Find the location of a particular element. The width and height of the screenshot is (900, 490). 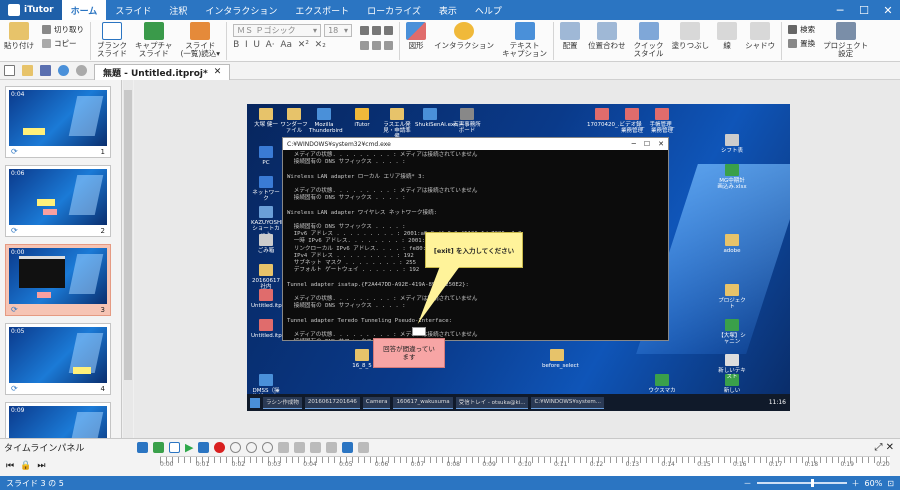

desktop-icon: 20160617社内 is located at coordinates (266, 277).